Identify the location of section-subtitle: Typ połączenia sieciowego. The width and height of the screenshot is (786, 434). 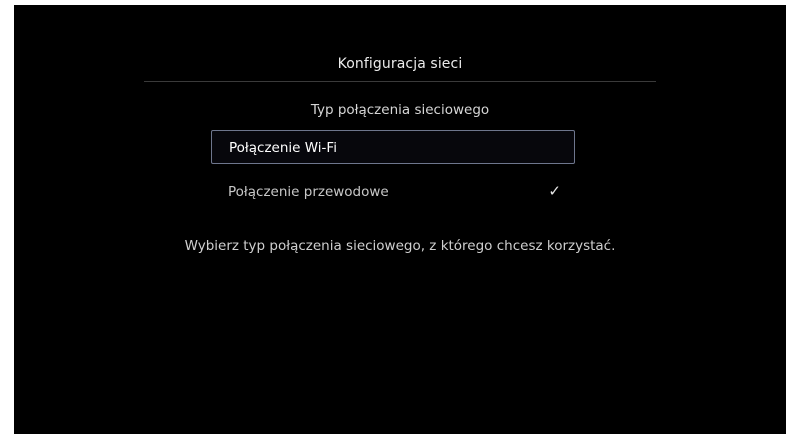
(400, 110).